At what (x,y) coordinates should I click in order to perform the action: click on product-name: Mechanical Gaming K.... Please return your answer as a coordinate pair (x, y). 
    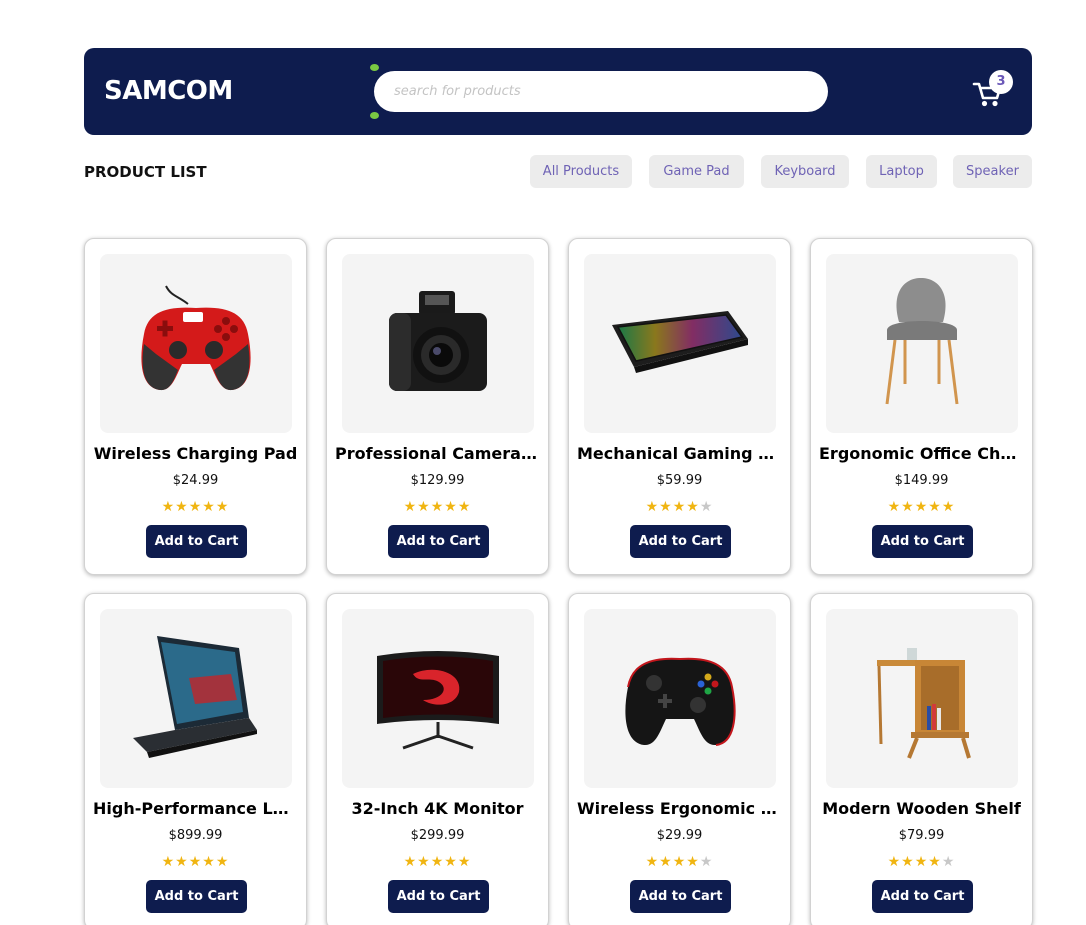
    Looking at the image, I should click on (679, 453).